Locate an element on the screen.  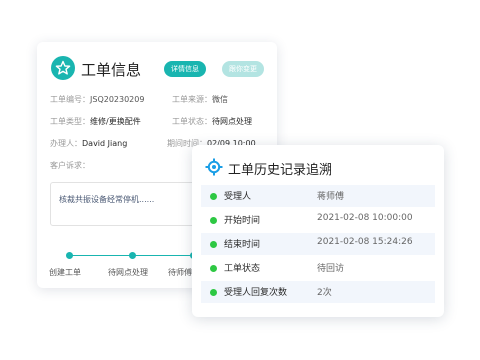
history-row-value: 2021-02-08 10:00:00 is located at coordinates (365, 218).